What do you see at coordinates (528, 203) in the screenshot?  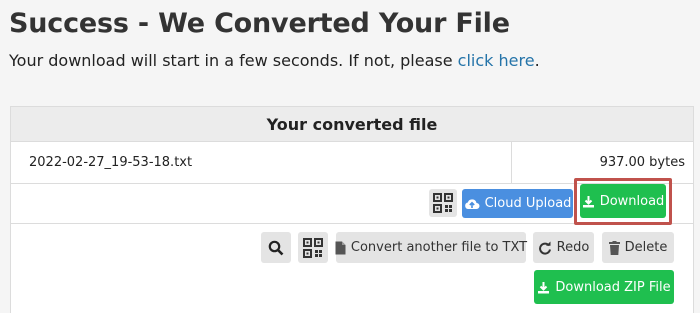 I see `cloud-upload-label: Cloud Upload` at bounding box center [528, 203].